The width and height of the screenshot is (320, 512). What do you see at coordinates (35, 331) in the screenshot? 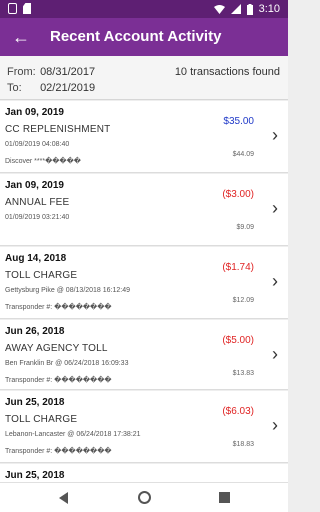
I see `transaction-date: Jun 26, 2018` at bounding box center [35, 331].